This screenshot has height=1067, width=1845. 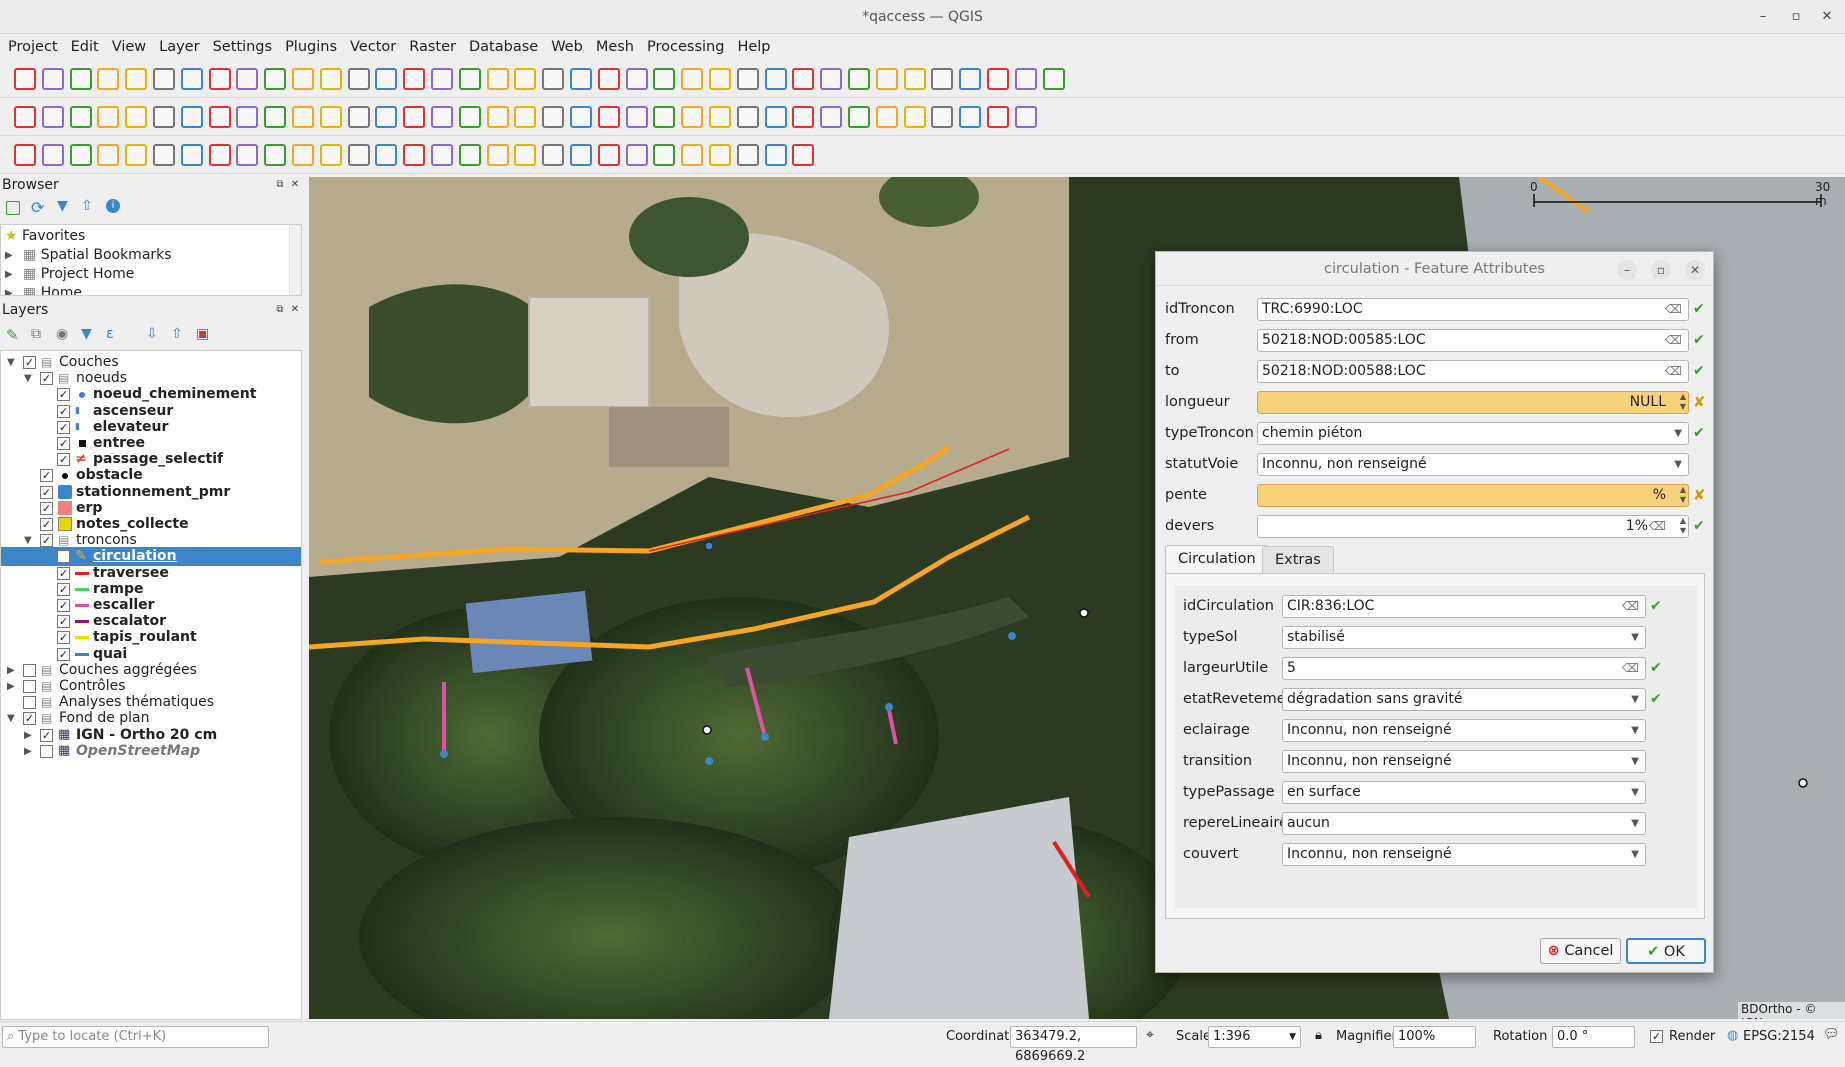 I want to click on close-icon: ✕, so click(x=1827, y=17).